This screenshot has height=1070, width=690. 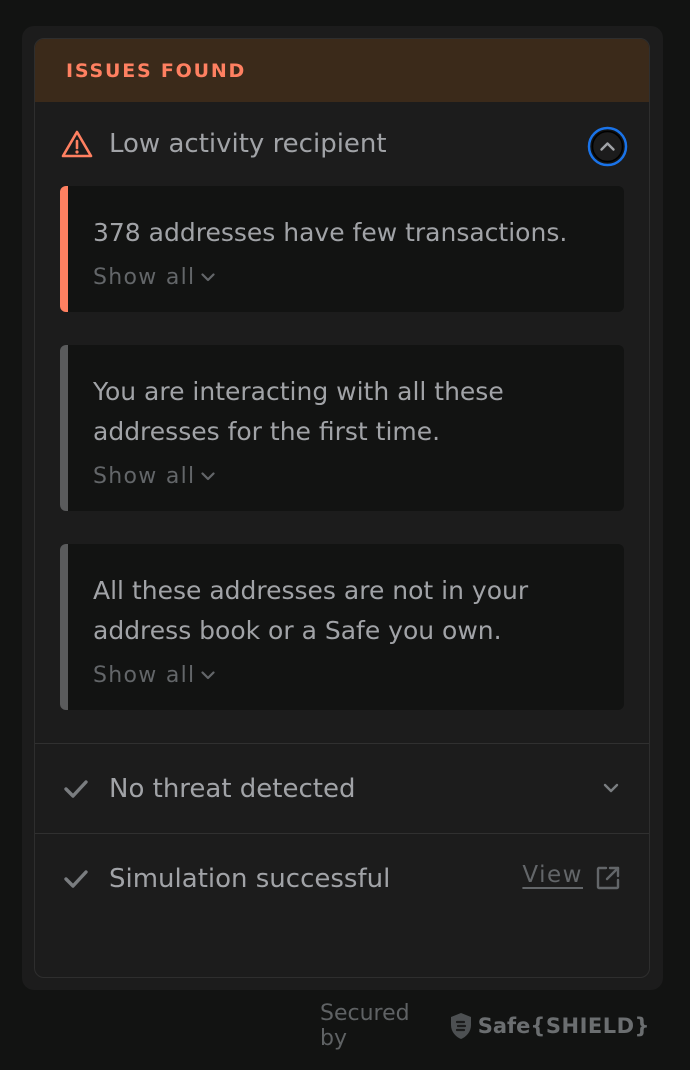 What do you see at coordinates (250, 878) in the screenshot?
I see `simulation-label: Simulation successful` at bounding box center [250, 878].